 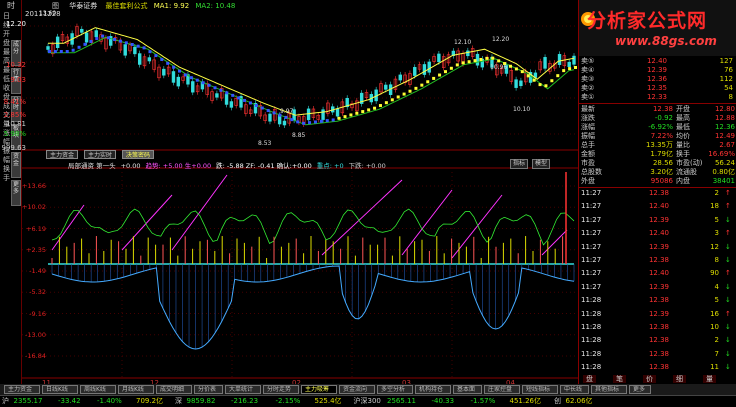 What do you see at coordinates (62, 154) in the screenshot?
I see `indicator-tab: 主力资金` at bounding box center [62, 154].